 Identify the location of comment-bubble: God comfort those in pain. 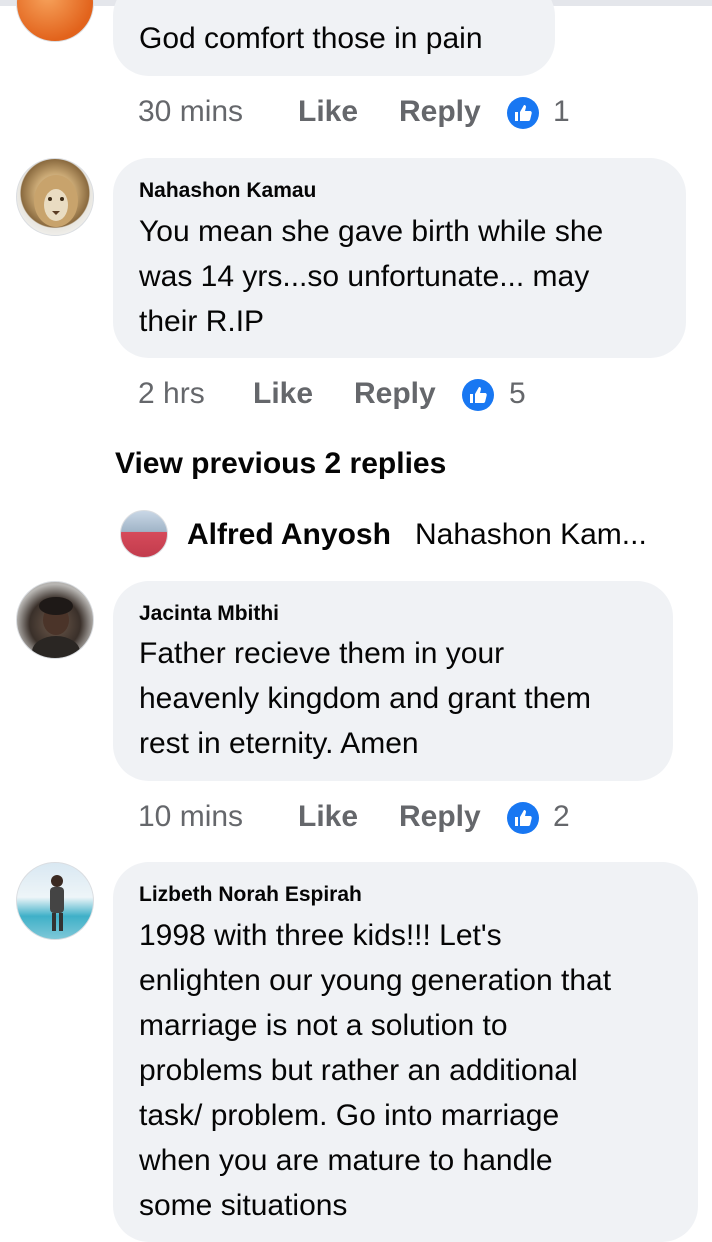
(334, 38).